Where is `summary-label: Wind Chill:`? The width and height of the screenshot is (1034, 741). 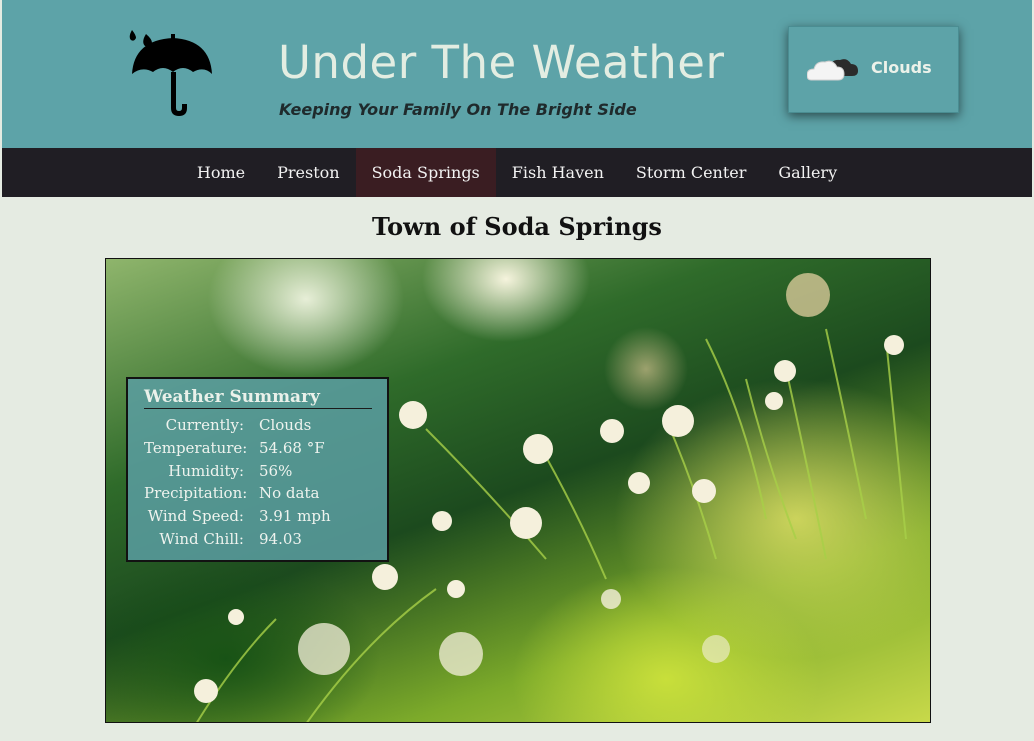 summary-label: Wind Chill: is located at coordinates (201, 538).